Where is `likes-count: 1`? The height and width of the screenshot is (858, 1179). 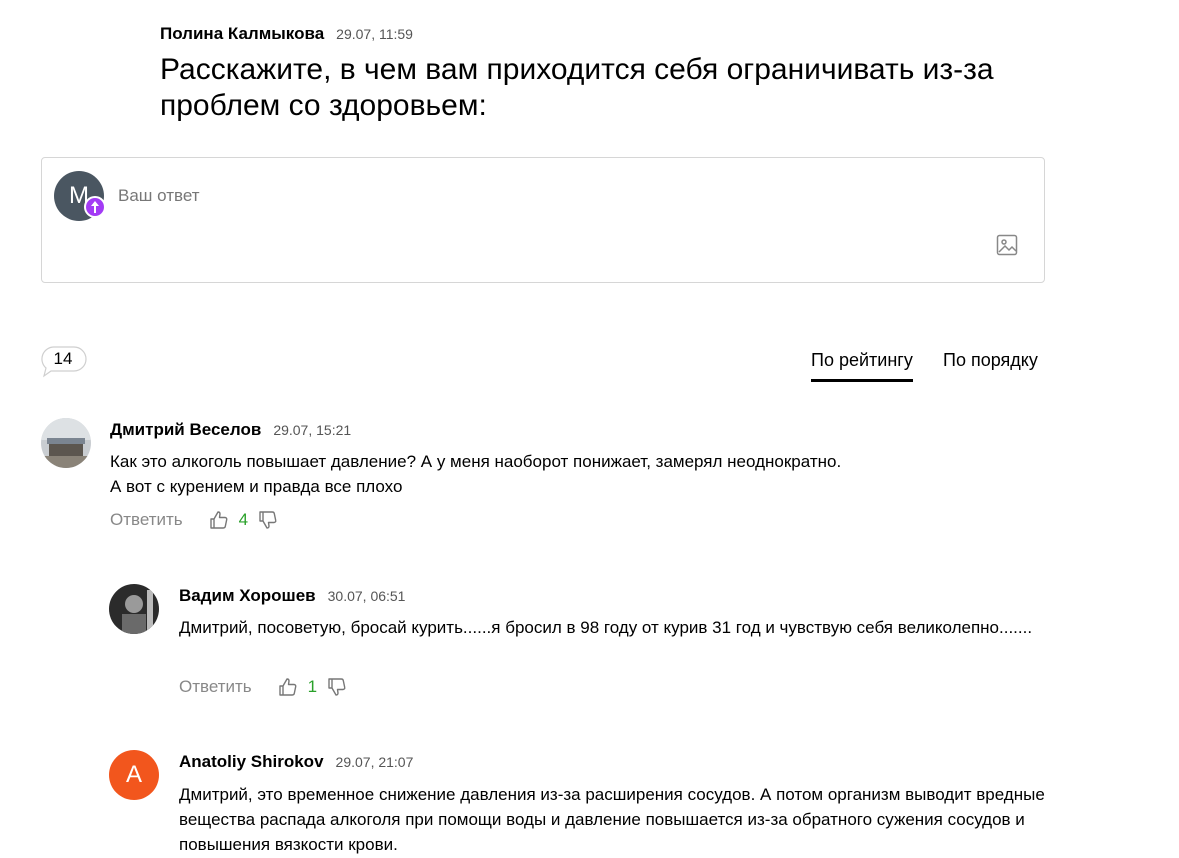 likes-count: 1 is located at coordinates (312, 686).